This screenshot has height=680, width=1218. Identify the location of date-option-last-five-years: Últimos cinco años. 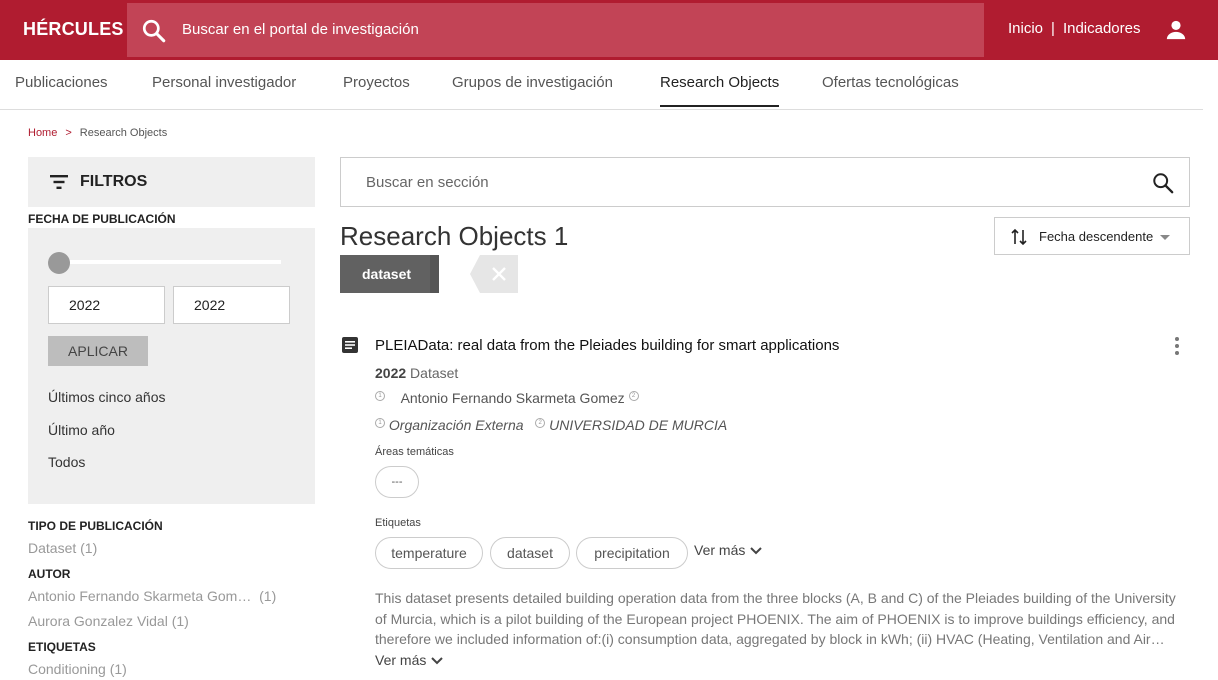
(107, 397).